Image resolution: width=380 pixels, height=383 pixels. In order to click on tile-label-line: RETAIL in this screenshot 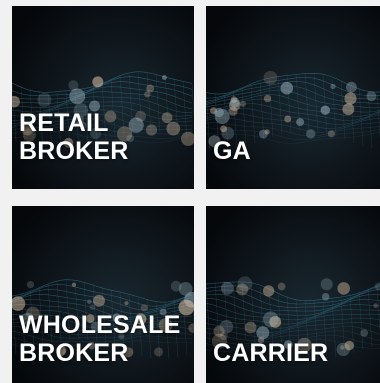, I will do `click(64, 123)`.